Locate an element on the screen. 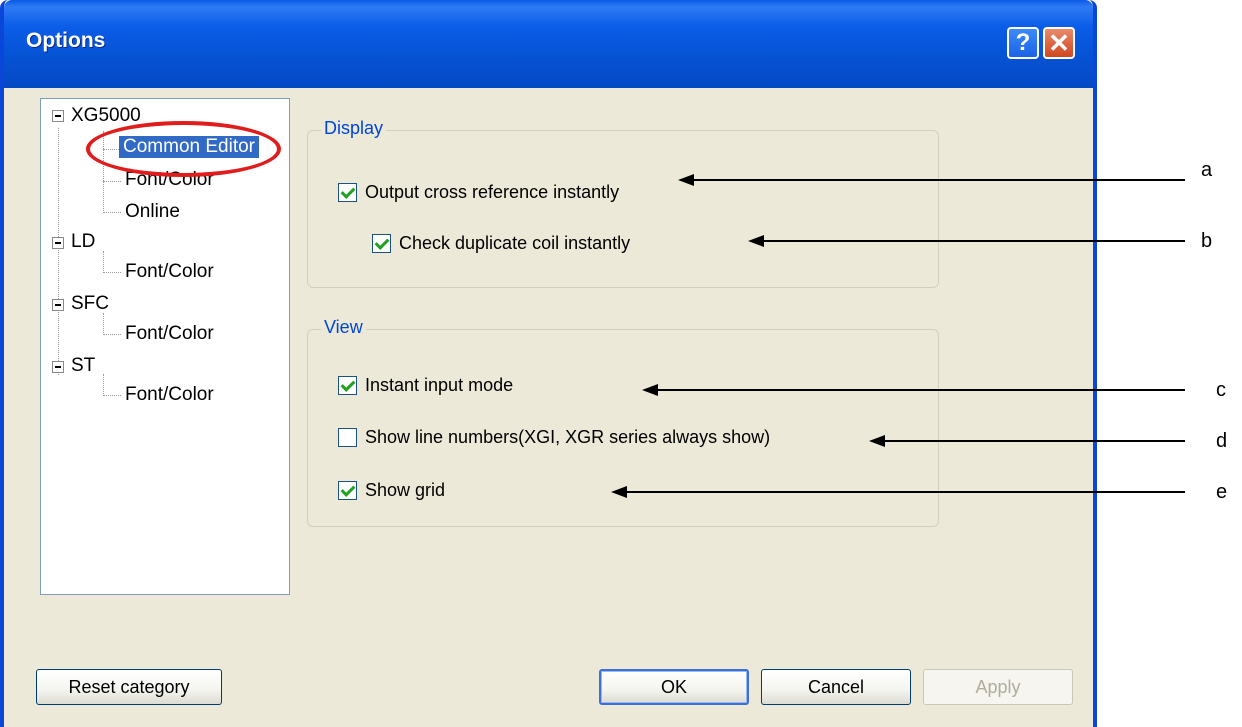 The width and height of the screenshot is (1242, 727). annotation-line-d is located at coordinates (1034, 441).